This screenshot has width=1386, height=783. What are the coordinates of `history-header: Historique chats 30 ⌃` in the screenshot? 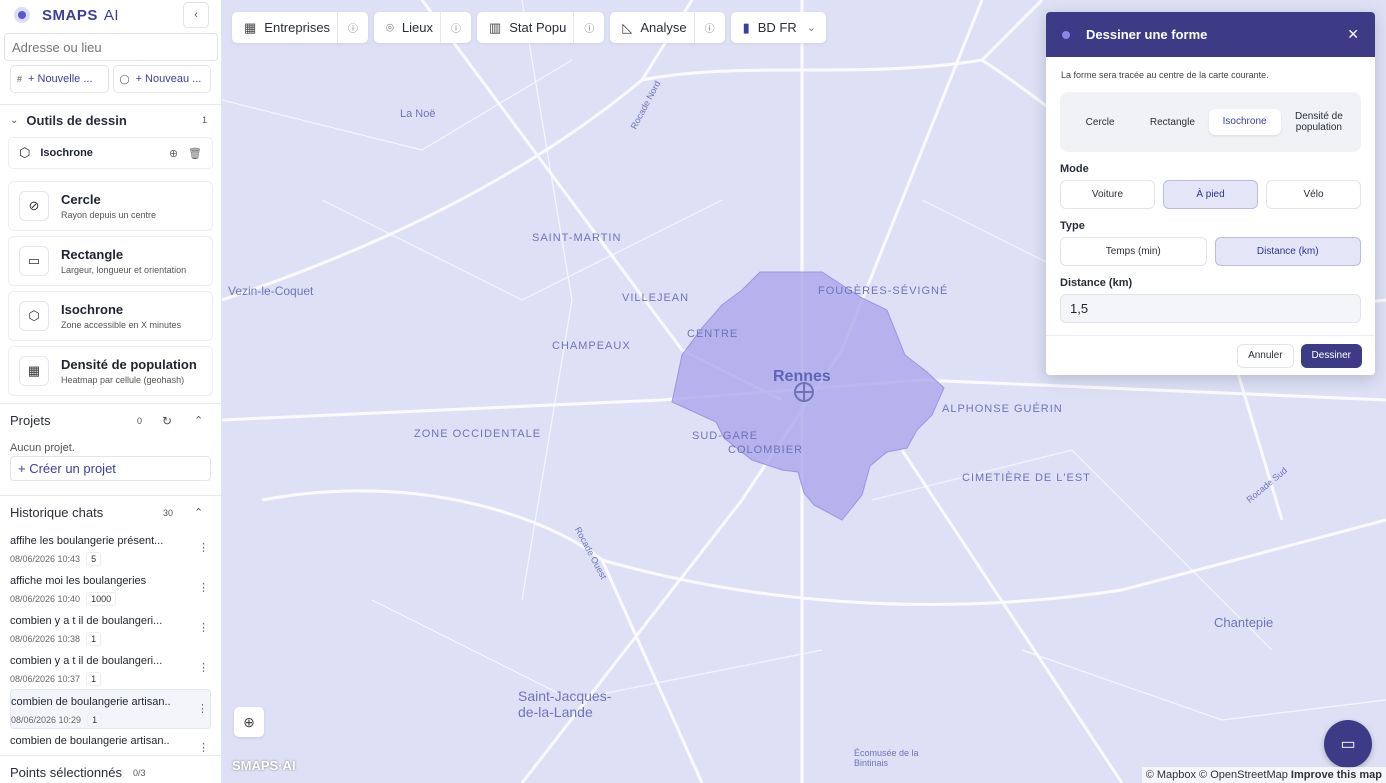 It's located at (110, 512).